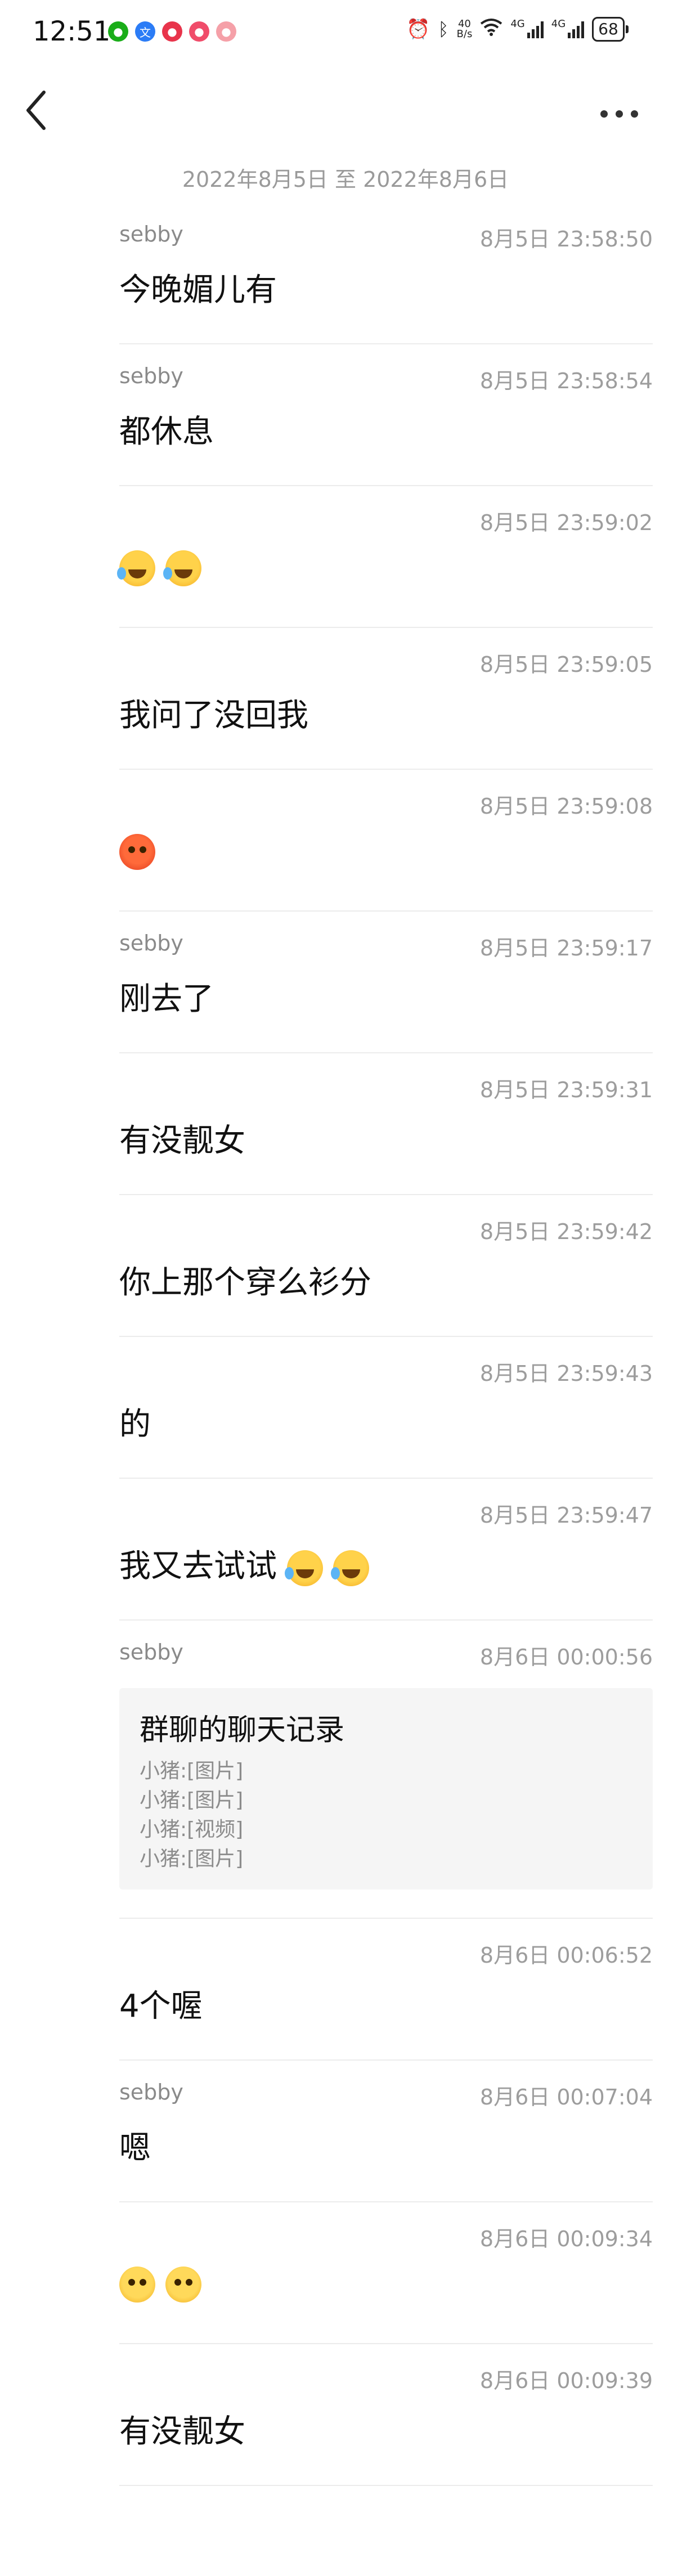 Image resolution: width=691 pixels, height=2576 pixels. Describe the element at coordinates (167, 432) in the screenshot. I see `message-text: 都休息` at that location.